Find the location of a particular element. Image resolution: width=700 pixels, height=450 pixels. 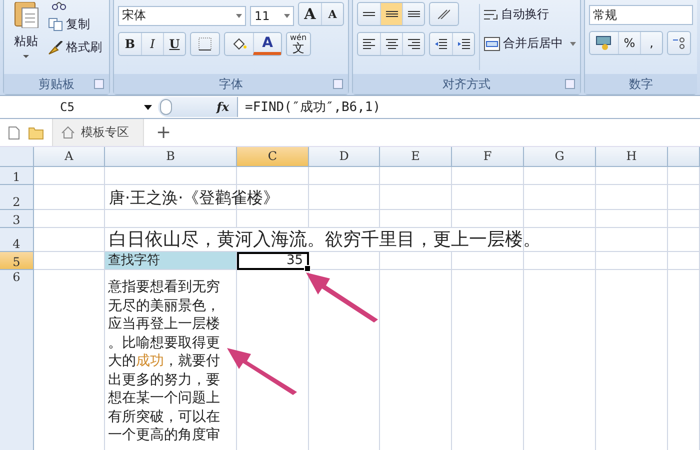

row-header: 3 is located at coordinates (17, 219).